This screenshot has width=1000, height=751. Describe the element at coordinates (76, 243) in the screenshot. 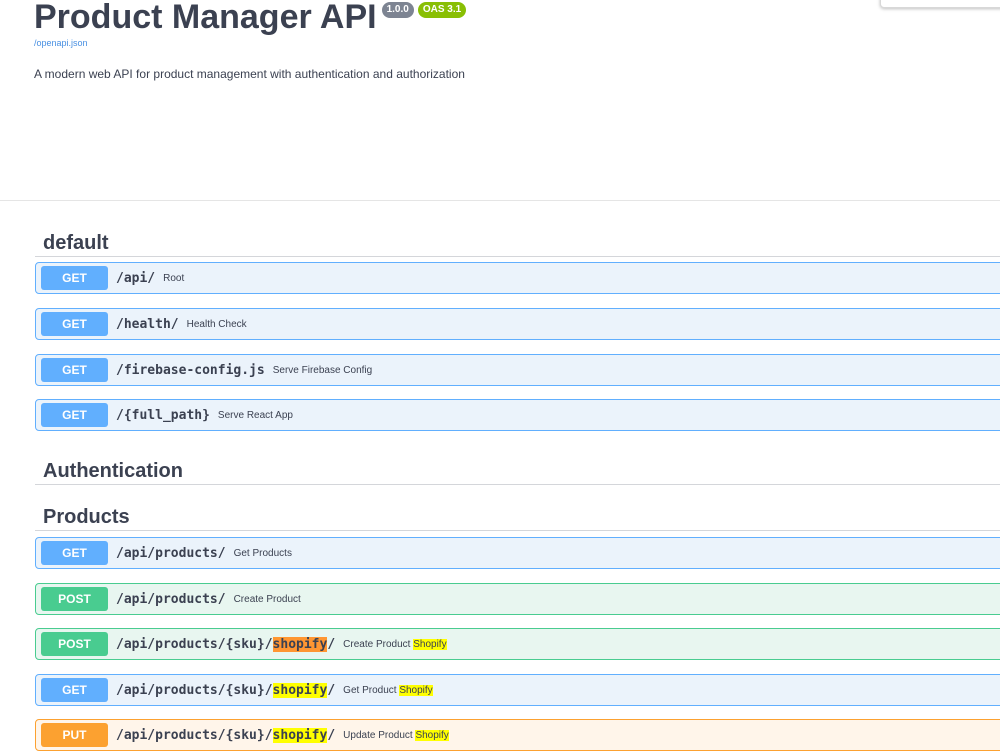

I see `section-title: default` at that location.